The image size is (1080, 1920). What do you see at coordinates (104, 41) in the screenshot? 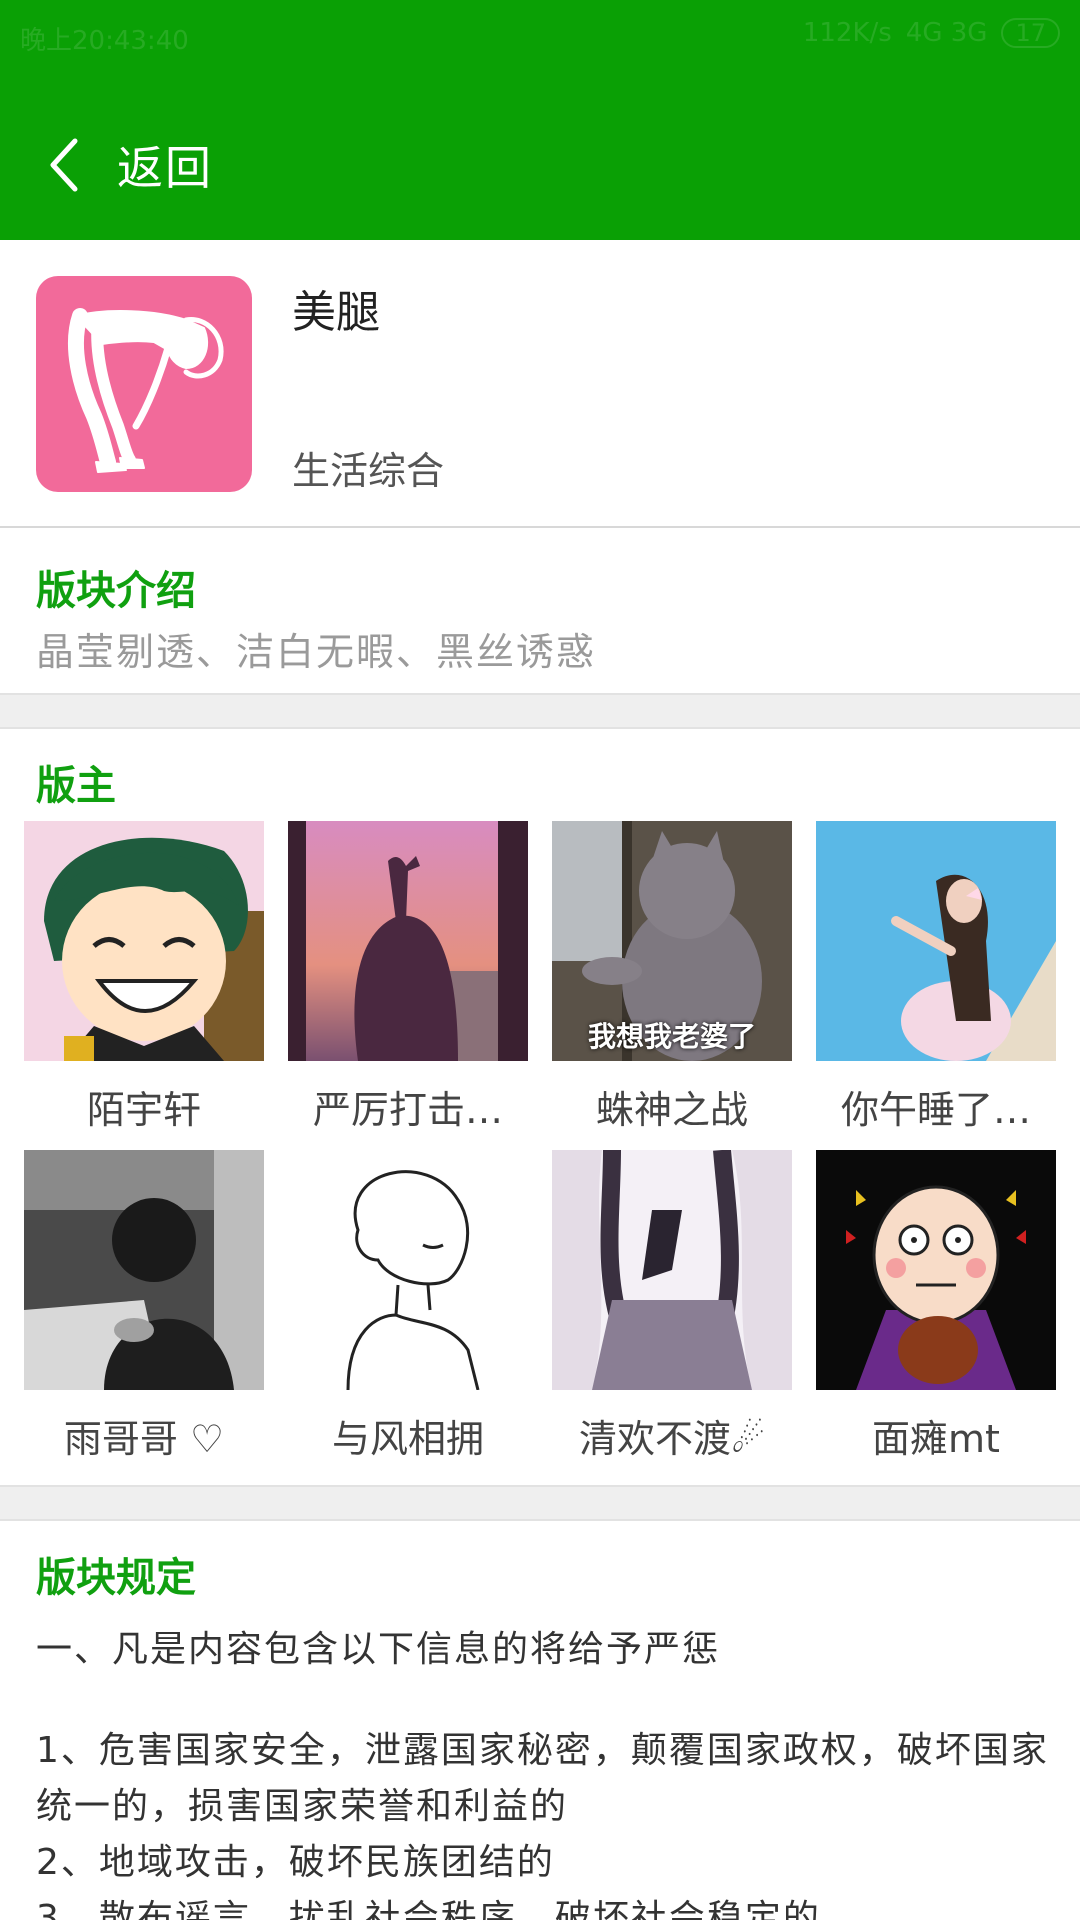
I see `status-time: 晚上20:43:40` at bounding box center [104, 41].